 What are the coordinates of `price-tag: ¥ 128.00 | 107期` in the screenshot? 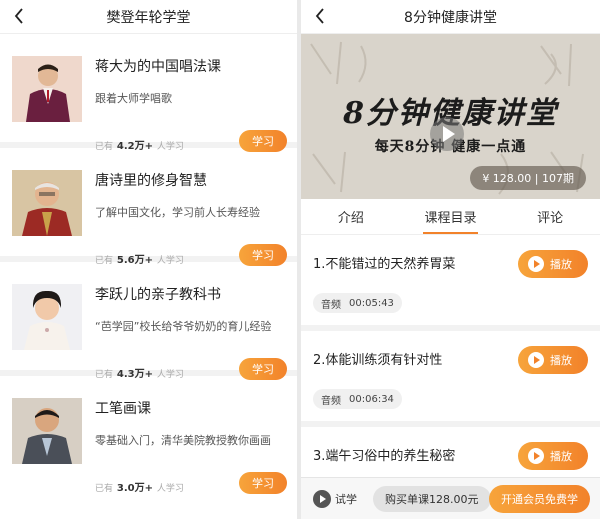 It's located at (528, 178).